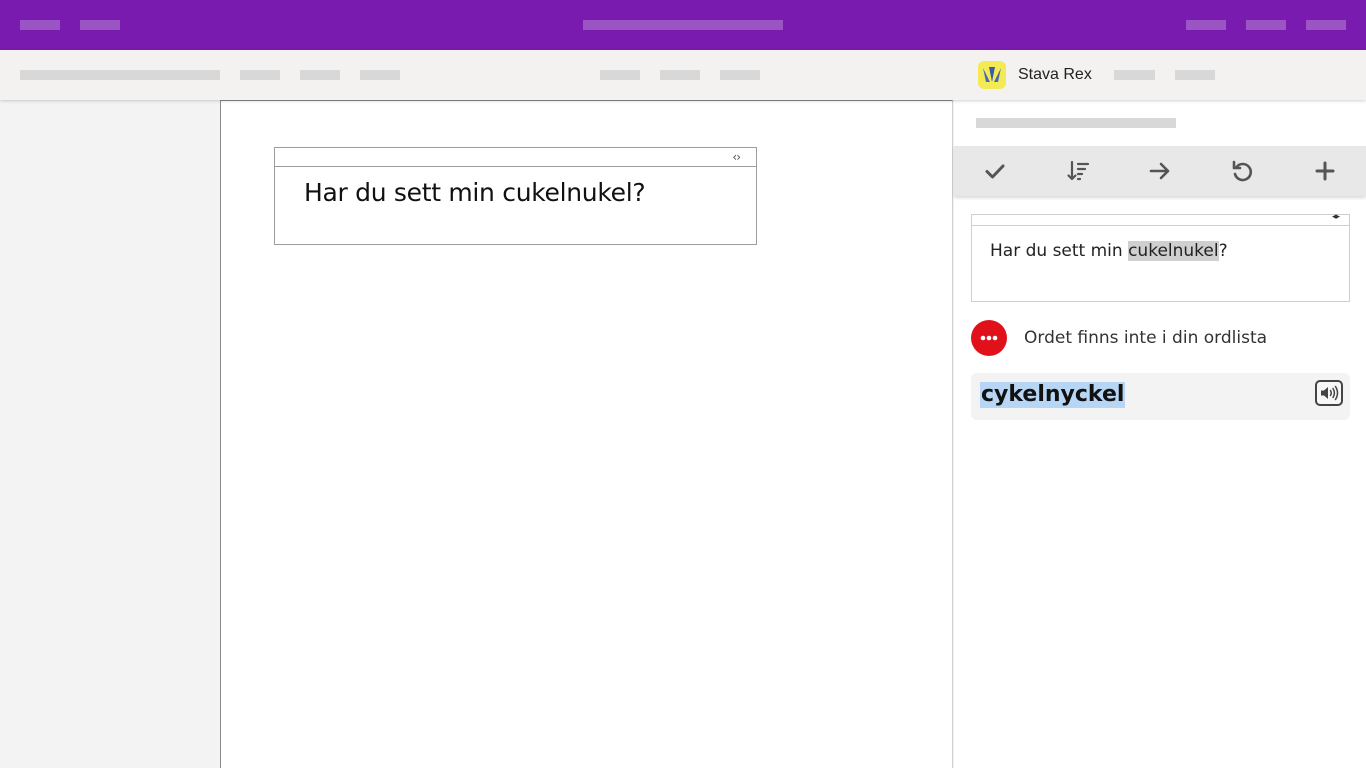  I want to click on check-icon, so click(995, 171).